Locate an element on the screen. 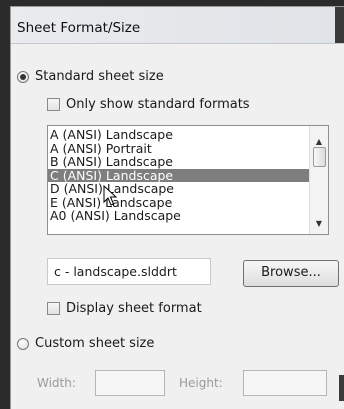 This screenshot has height=409, width=344. standard-size-label: Standard sheet size is located at coordinates (99, 76).